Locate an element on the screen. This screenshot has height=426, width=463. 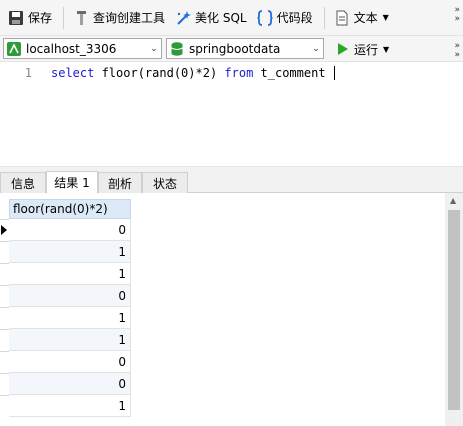
connection-select: localhost_3306 ⌄ is located at coordinates (82, 48).